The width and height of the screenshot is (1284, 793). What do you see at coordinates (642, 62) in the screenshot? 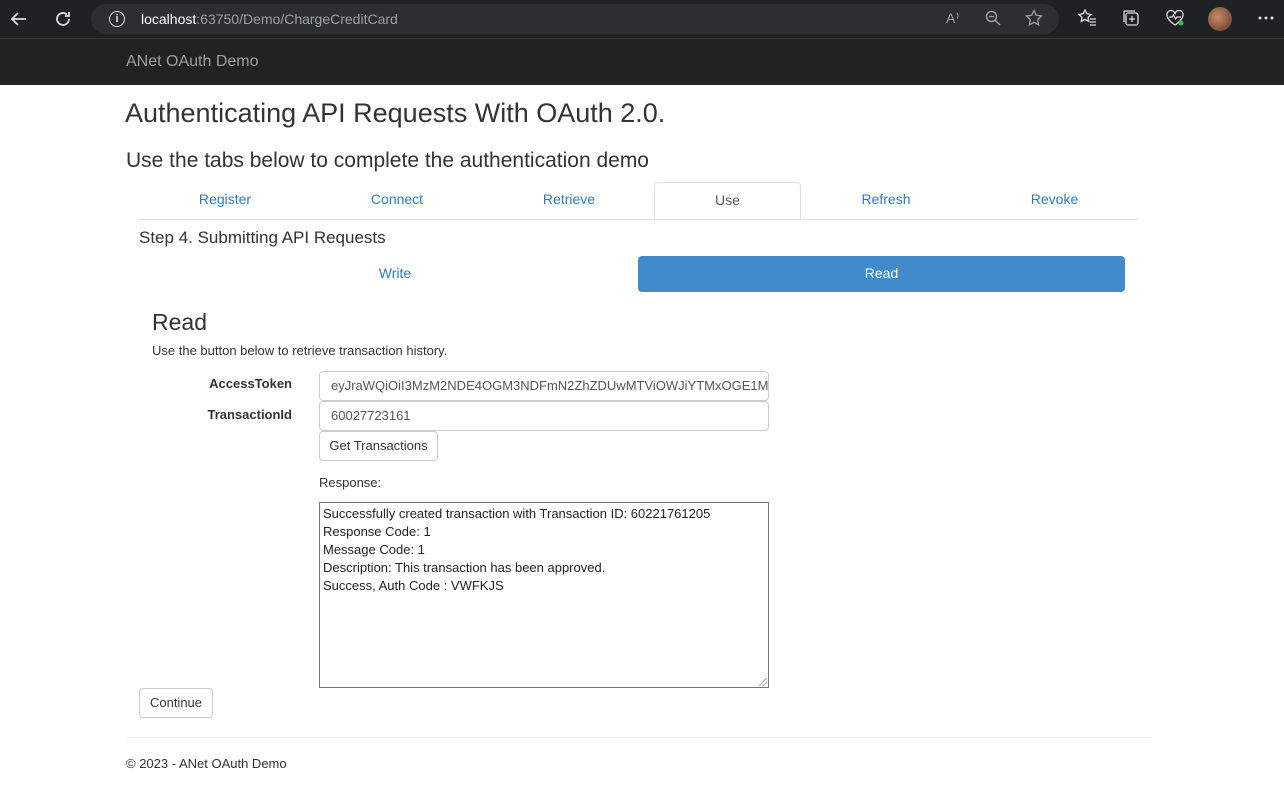
I see `site-navbar: ANet OAuth Demo` at bounding box center [642, 62].